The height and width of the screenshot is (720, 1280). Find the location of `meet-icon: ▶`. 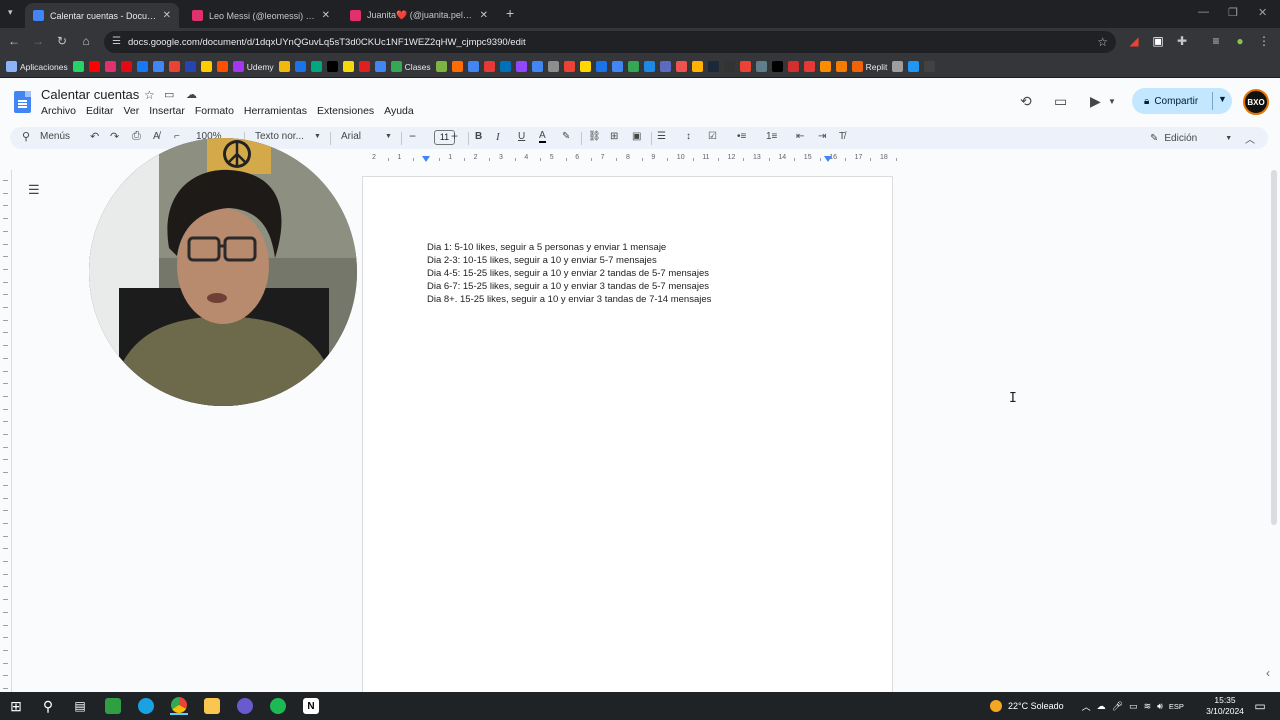

meet-icon: ▶ is located at coordinates (1095, 101).